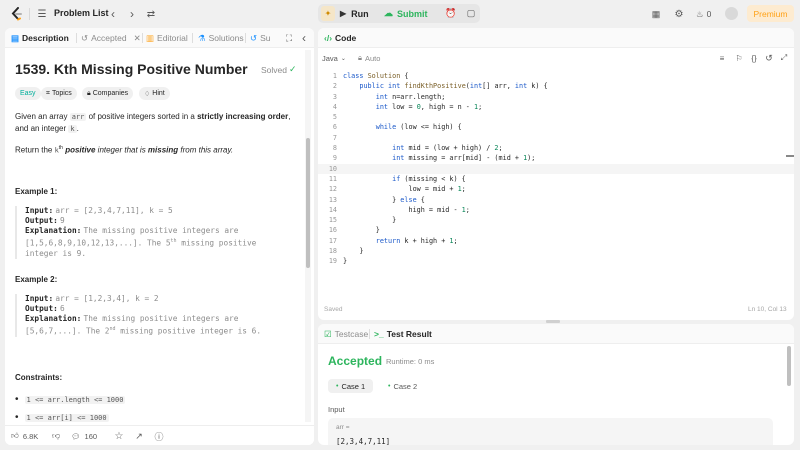 The height and width of the screenshot is (450, 800). What do you see at coordinates (15, 37) in the screenshot?
I see `document-icon: ▤` at bounding box center [15, 37].